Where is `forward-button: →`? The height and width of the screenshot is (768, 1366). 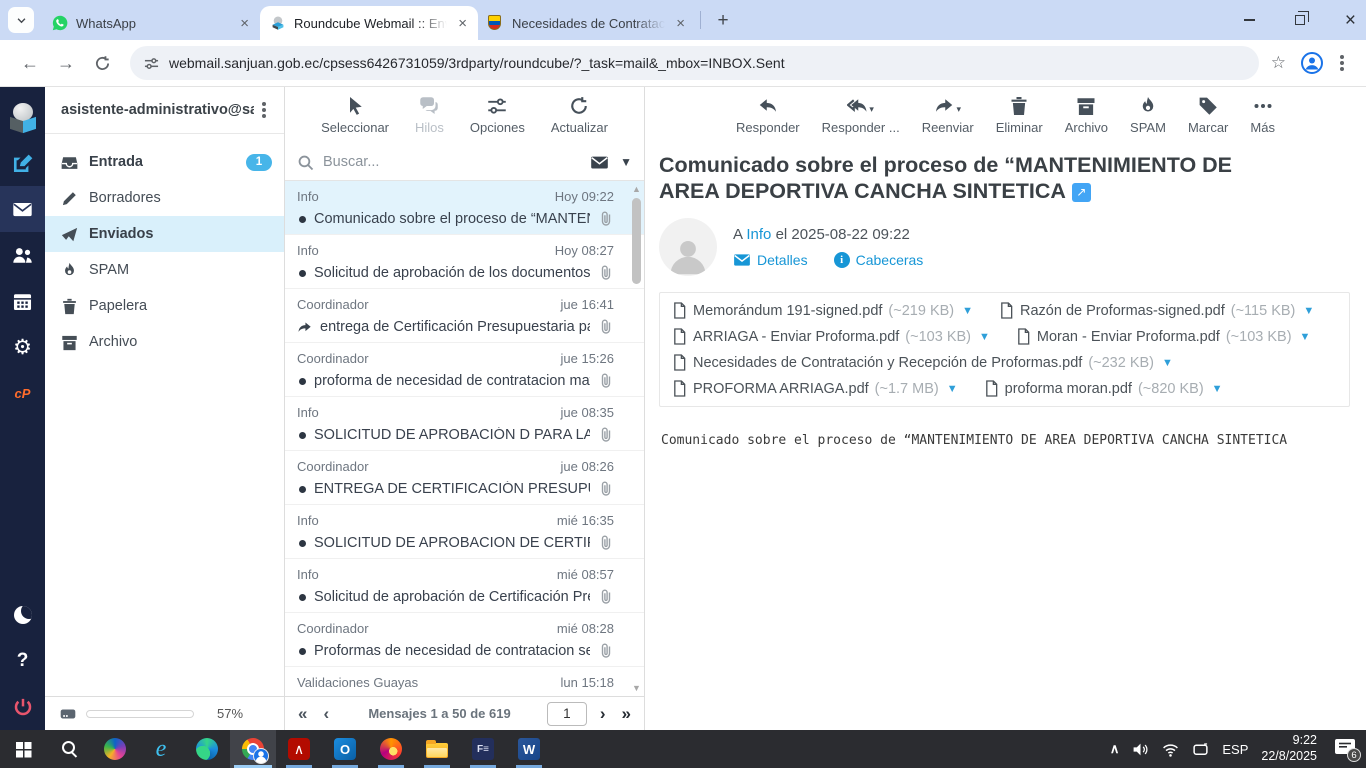
forward-button: → is located at coordinates (66, 63).